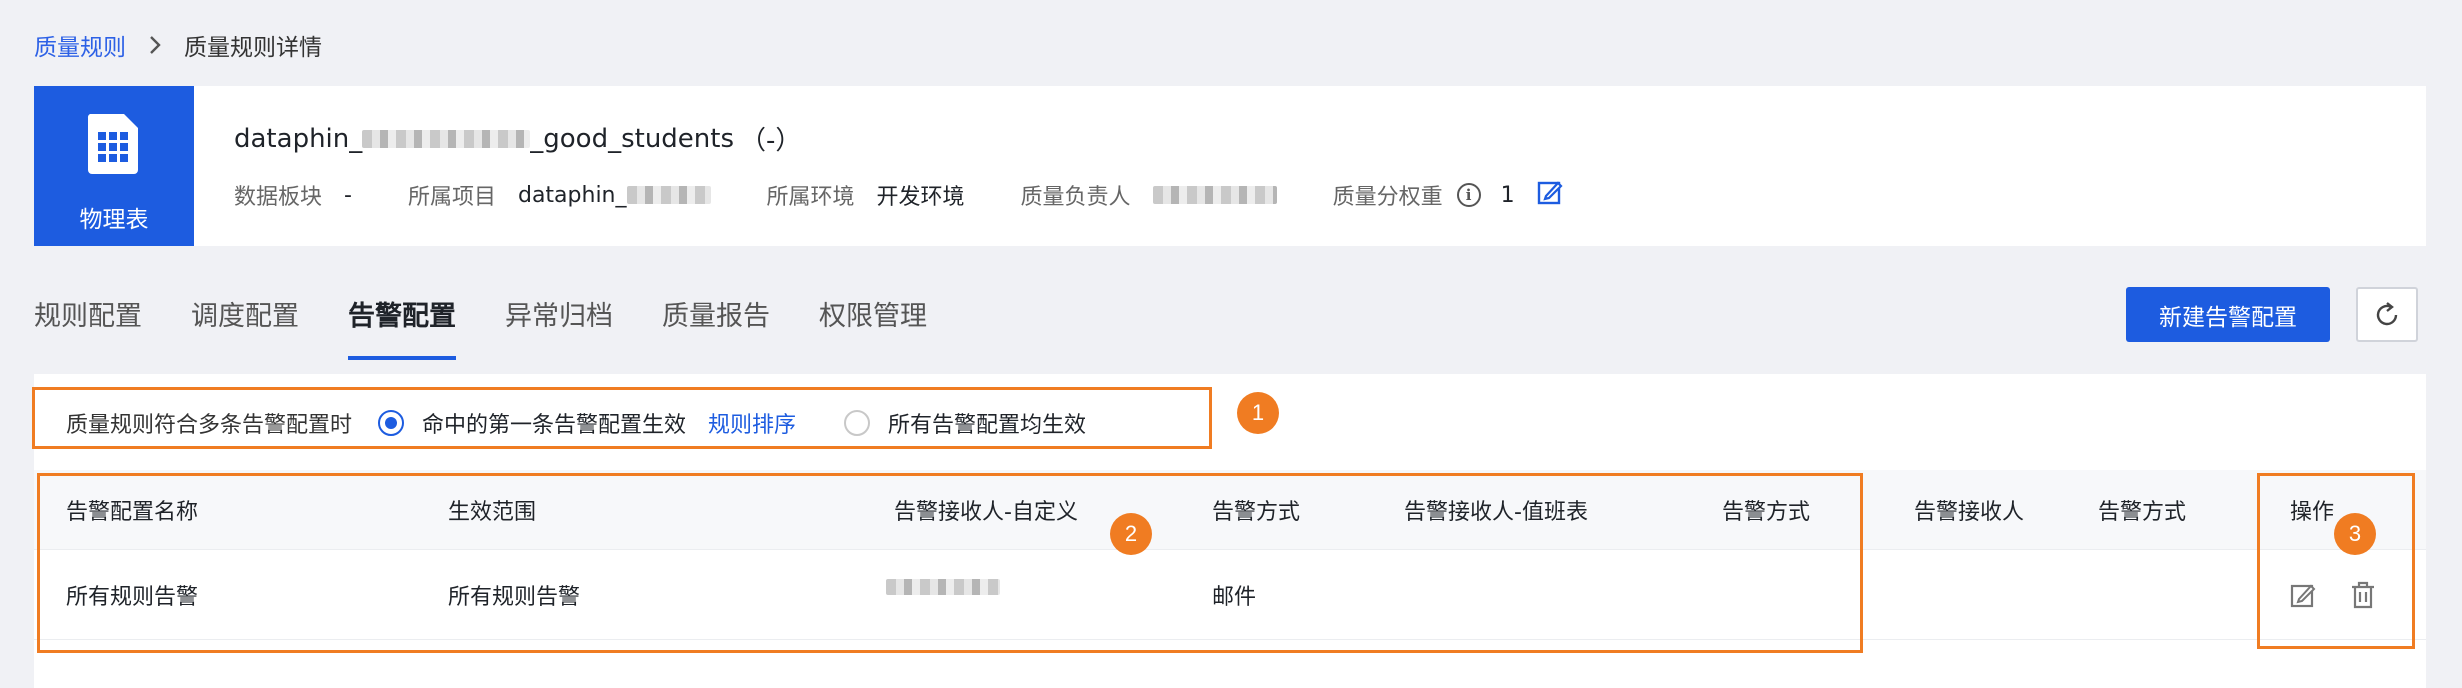 This screenshot has height=688, width=2462. Describe the element at coordinates (1234, 597) in the screenshot. I see `cell-alert-method: 邮件` at that location.